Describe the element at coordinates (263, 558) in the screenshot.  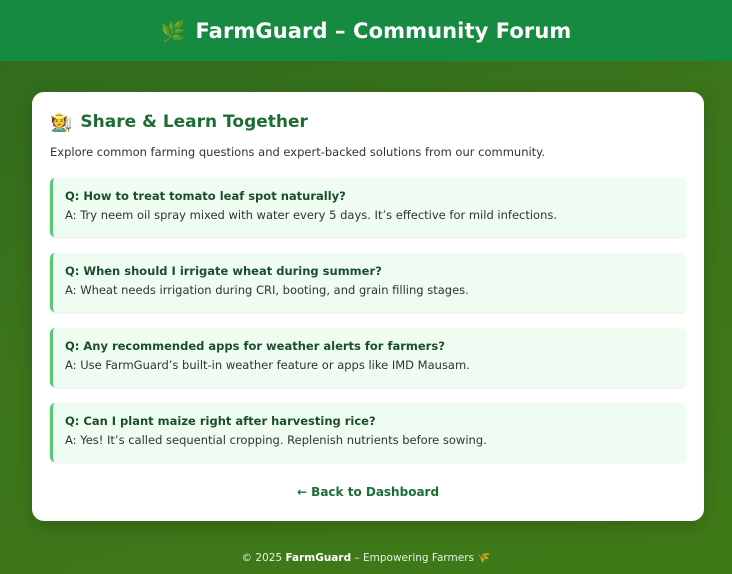
I see `footer-copyright: © 2025` at that location.